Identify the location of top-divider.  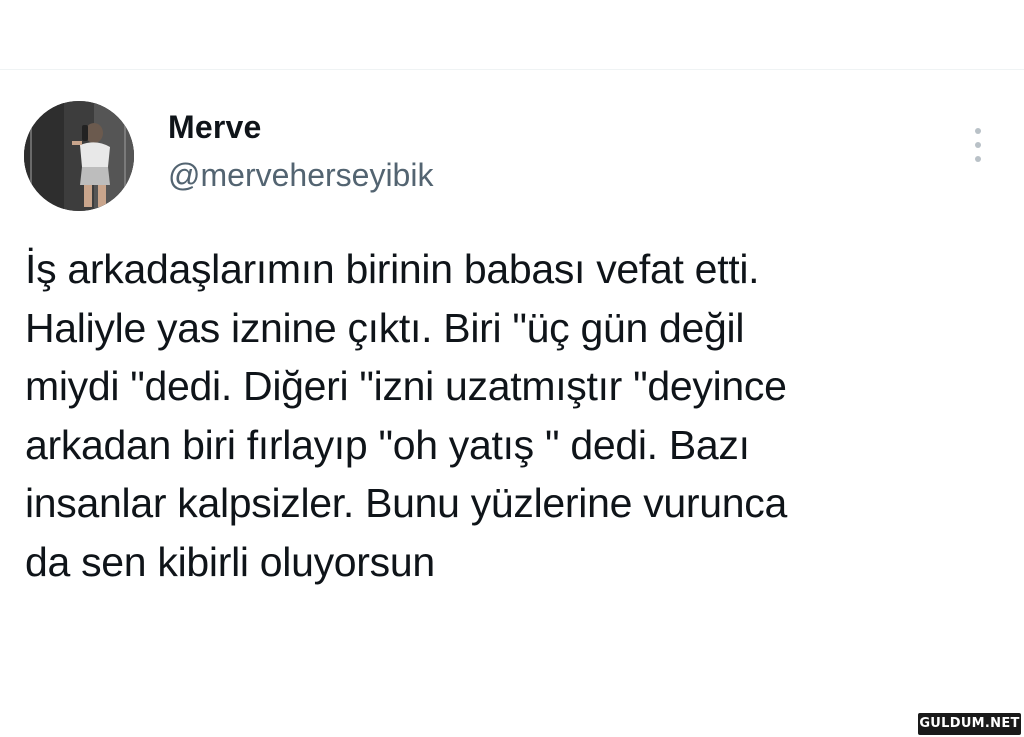
(512, 69).